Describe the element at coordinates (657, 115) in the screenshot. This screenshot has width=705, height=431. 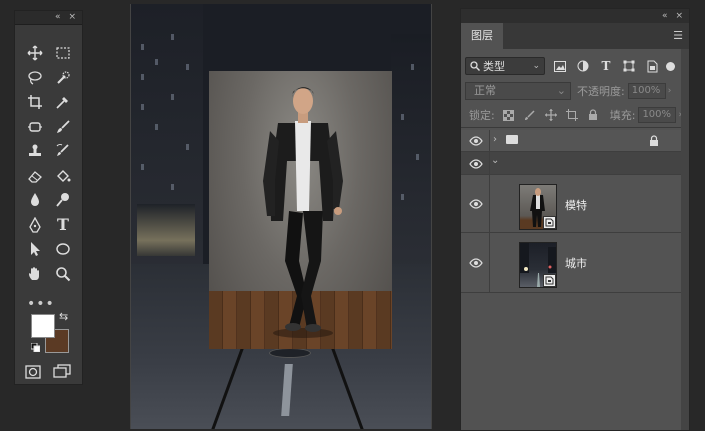
I see `fill-field: 100%` at that location.